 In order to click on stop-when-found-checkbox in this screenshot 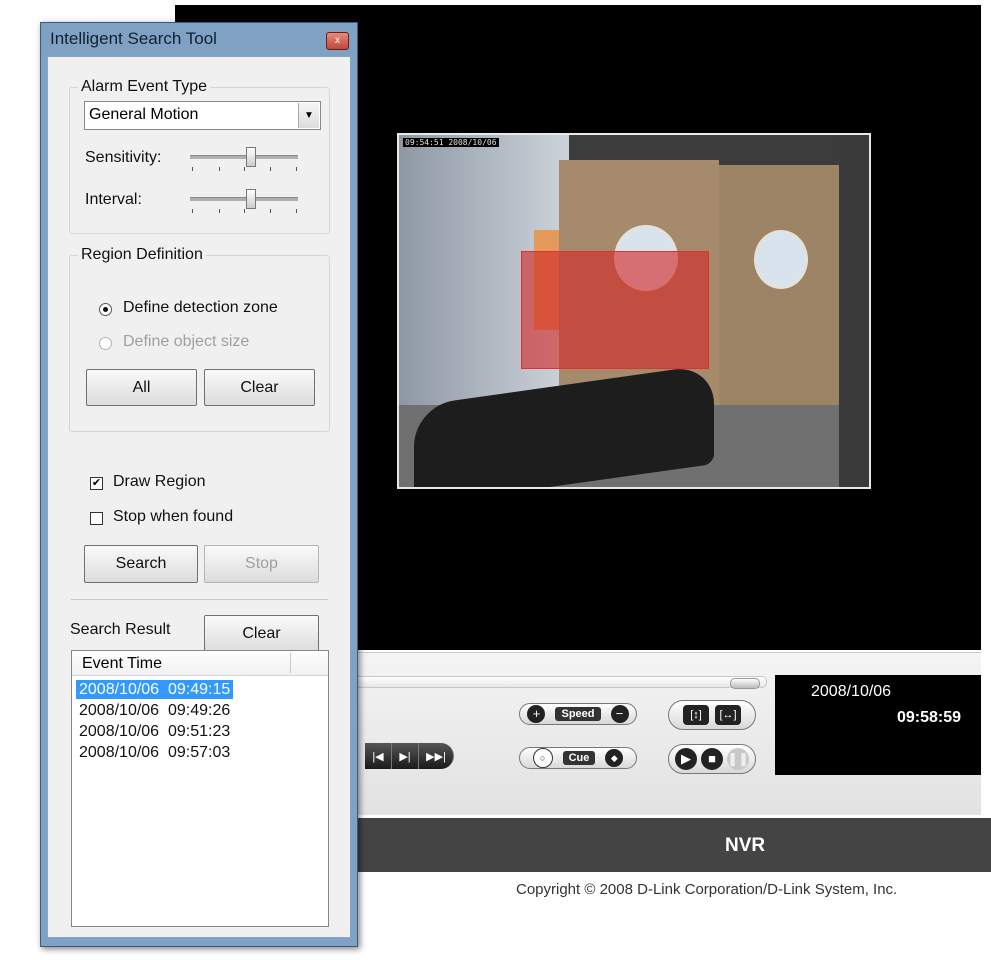, I will do `click(96, 518)`.